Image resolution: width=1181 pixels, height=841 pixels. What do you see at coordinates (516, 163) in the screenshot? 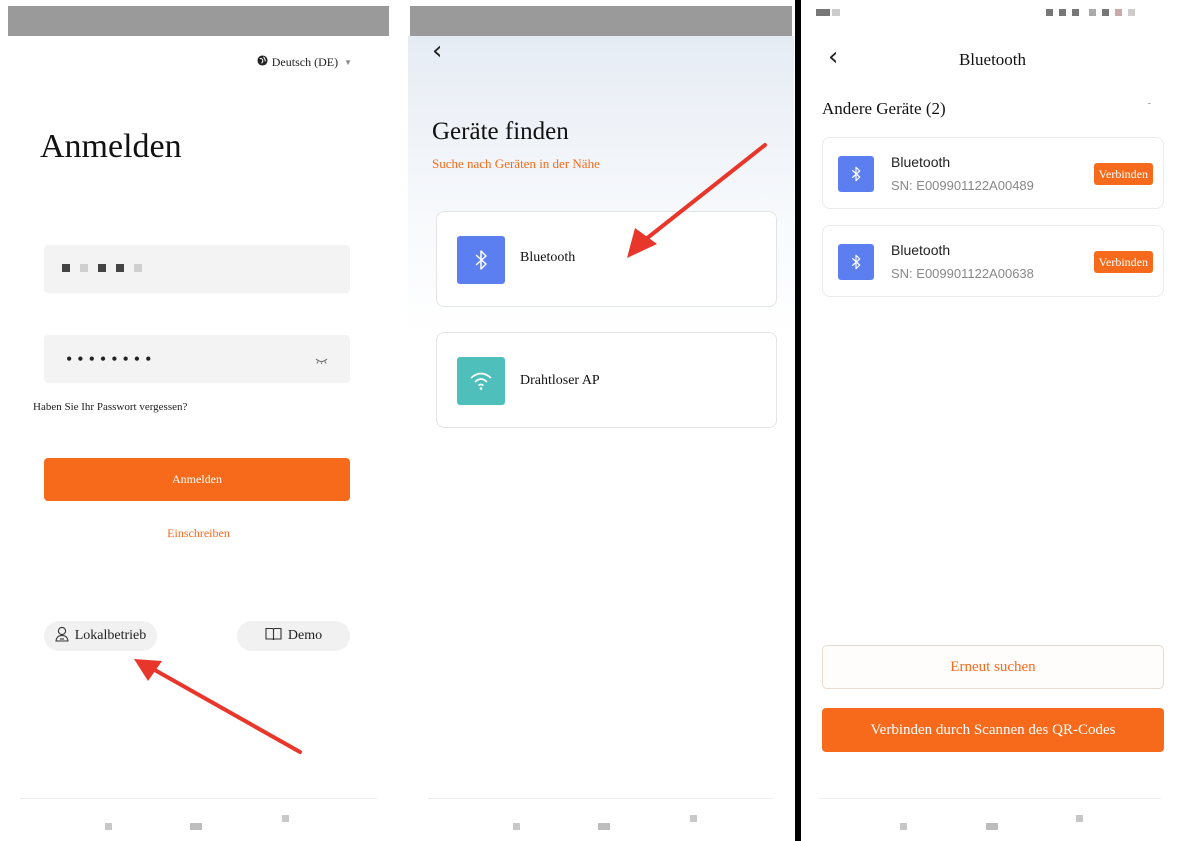
I see `page-subtitle: Suche nach Geräten in der Nähe` at bounding box center [516, 163].